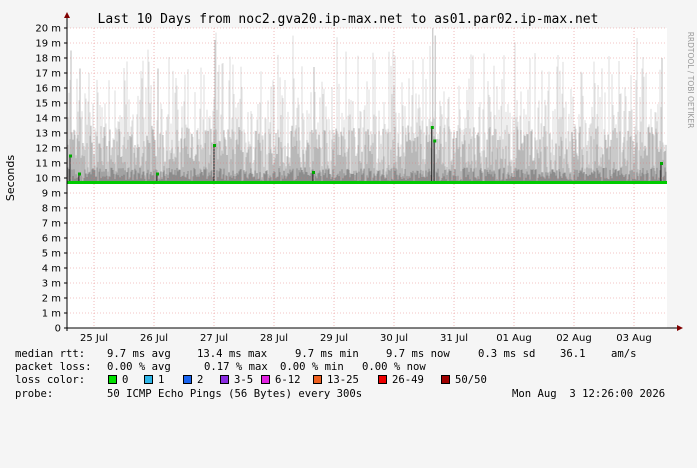 This screenshot has height=468, width=697. What do you see at coordinates (334, 338) in the screenshot?
I see `x-tick-label: 29 Jul` at bounding box center [334, 338].